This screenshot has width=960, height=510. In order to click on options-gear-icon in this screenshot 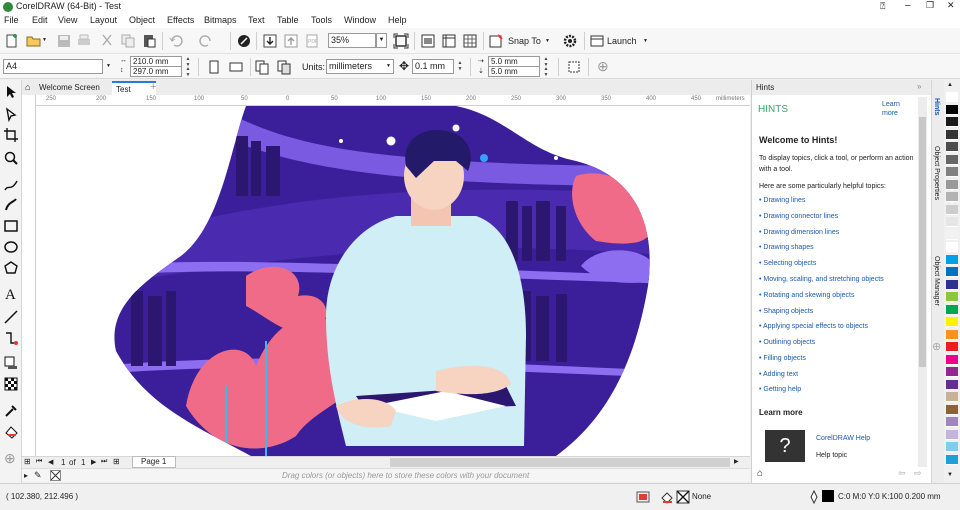, I will do `click(570, 41)`.